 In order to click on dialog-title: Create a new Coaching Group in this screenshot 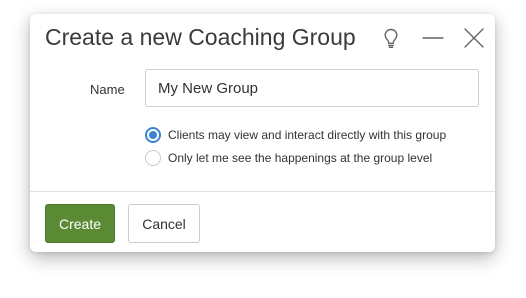, I will do `click(200, 37)`.